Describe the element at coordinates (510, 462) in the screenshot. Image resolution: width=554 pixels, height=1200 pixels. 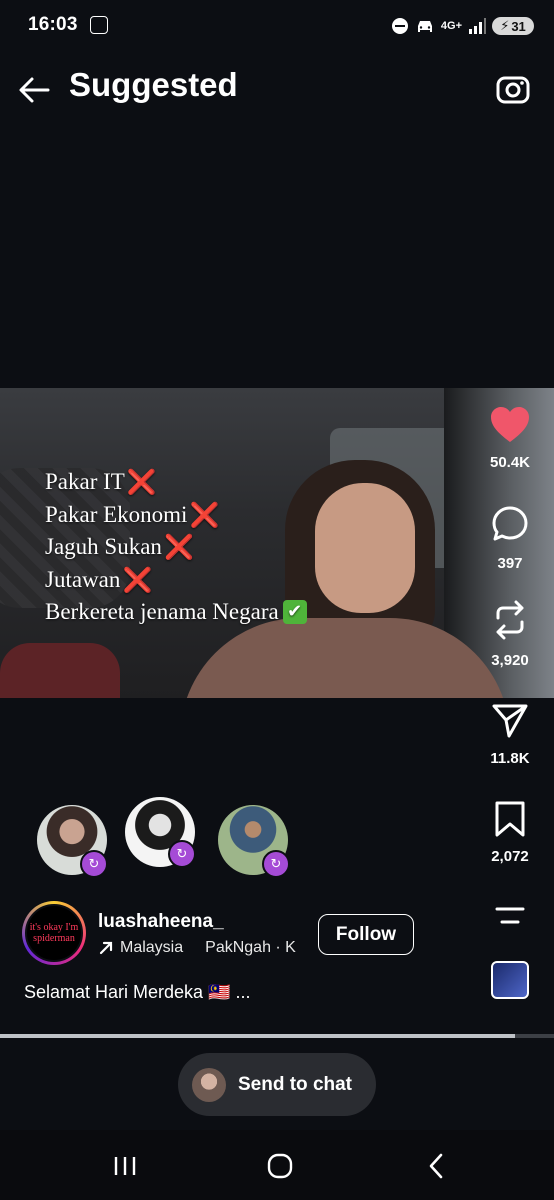
I see `like-count: 50.4K` at that location.